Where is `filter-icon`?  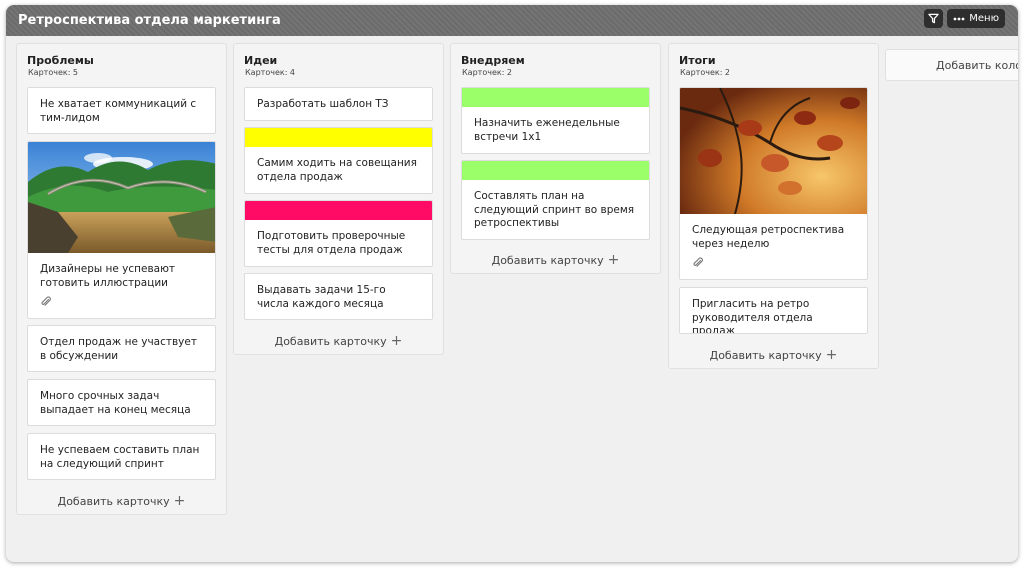
filter-icon is located at coordinates (933, 18).